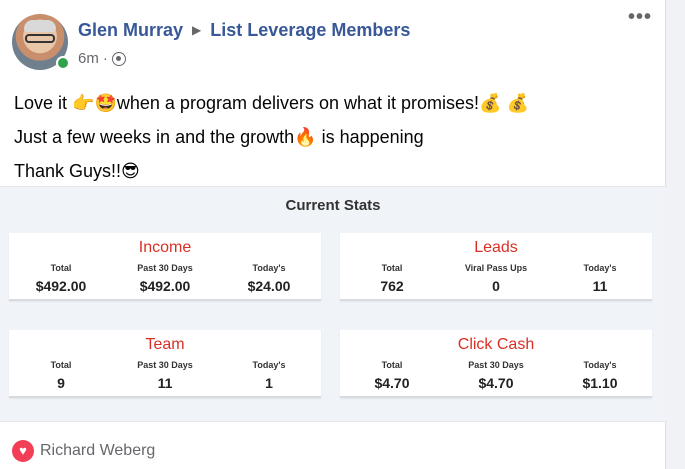 The width and height of the screenshot is (685, 469). I want to click on stat-card-leads: Leads Total 762 Viral Pass Ups 0 Today's 11, so click(496, 267).